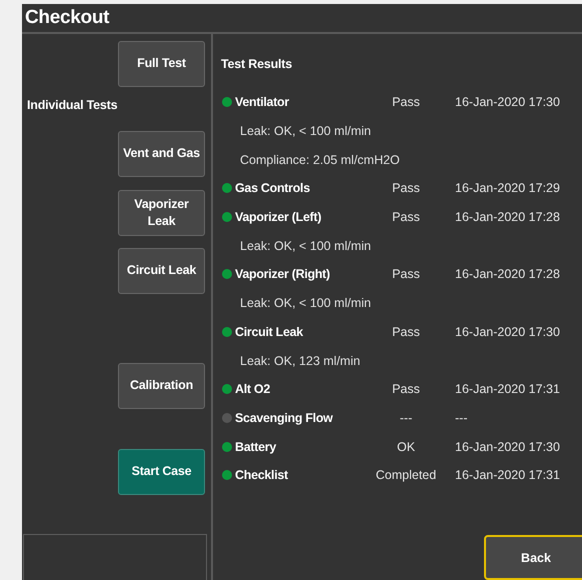 The height and width of the screenshot is (580, 582). Describe the element at coordinates (273, 188) in the screenshot. I see `test-name: Gas Controls` at that location.